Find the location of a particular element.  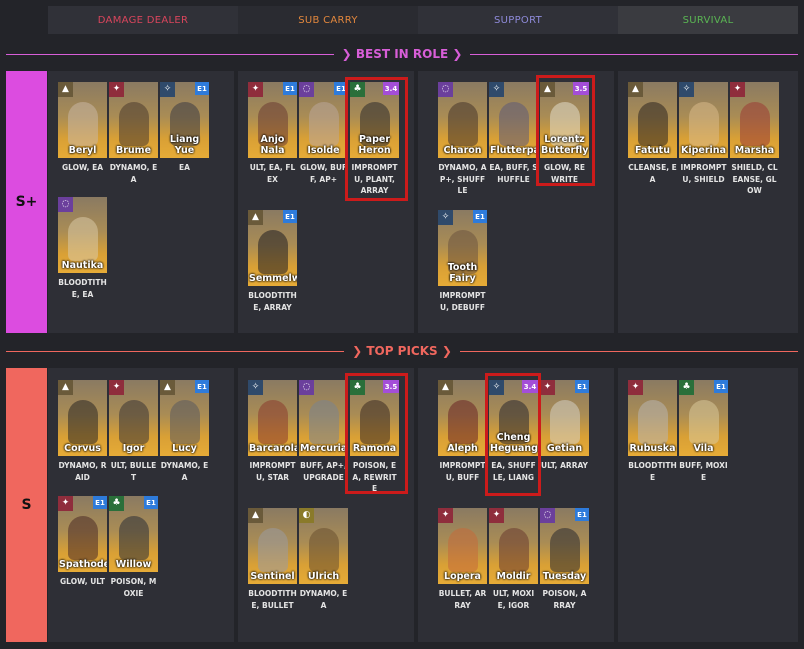

character-portrait: ♣ E1 Willow is located at coordinates (133, 534).